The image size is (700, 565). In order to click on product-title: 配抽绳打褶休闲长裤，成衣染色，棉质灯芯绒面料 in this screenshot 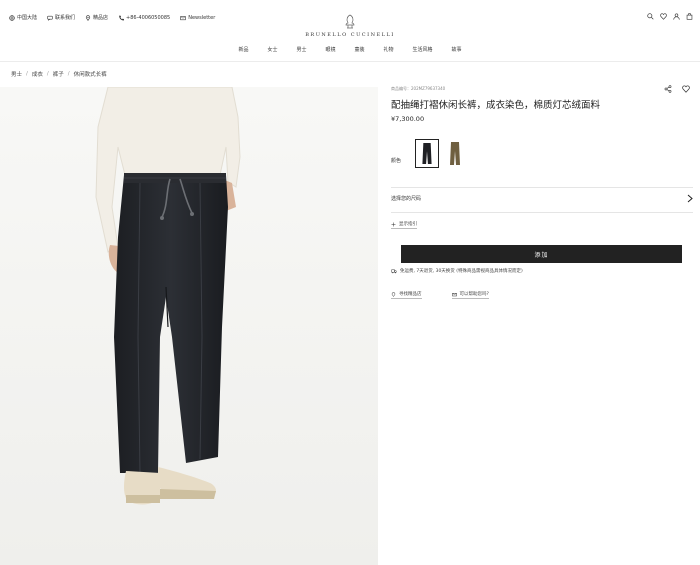, I will do `click(496, 105)`.